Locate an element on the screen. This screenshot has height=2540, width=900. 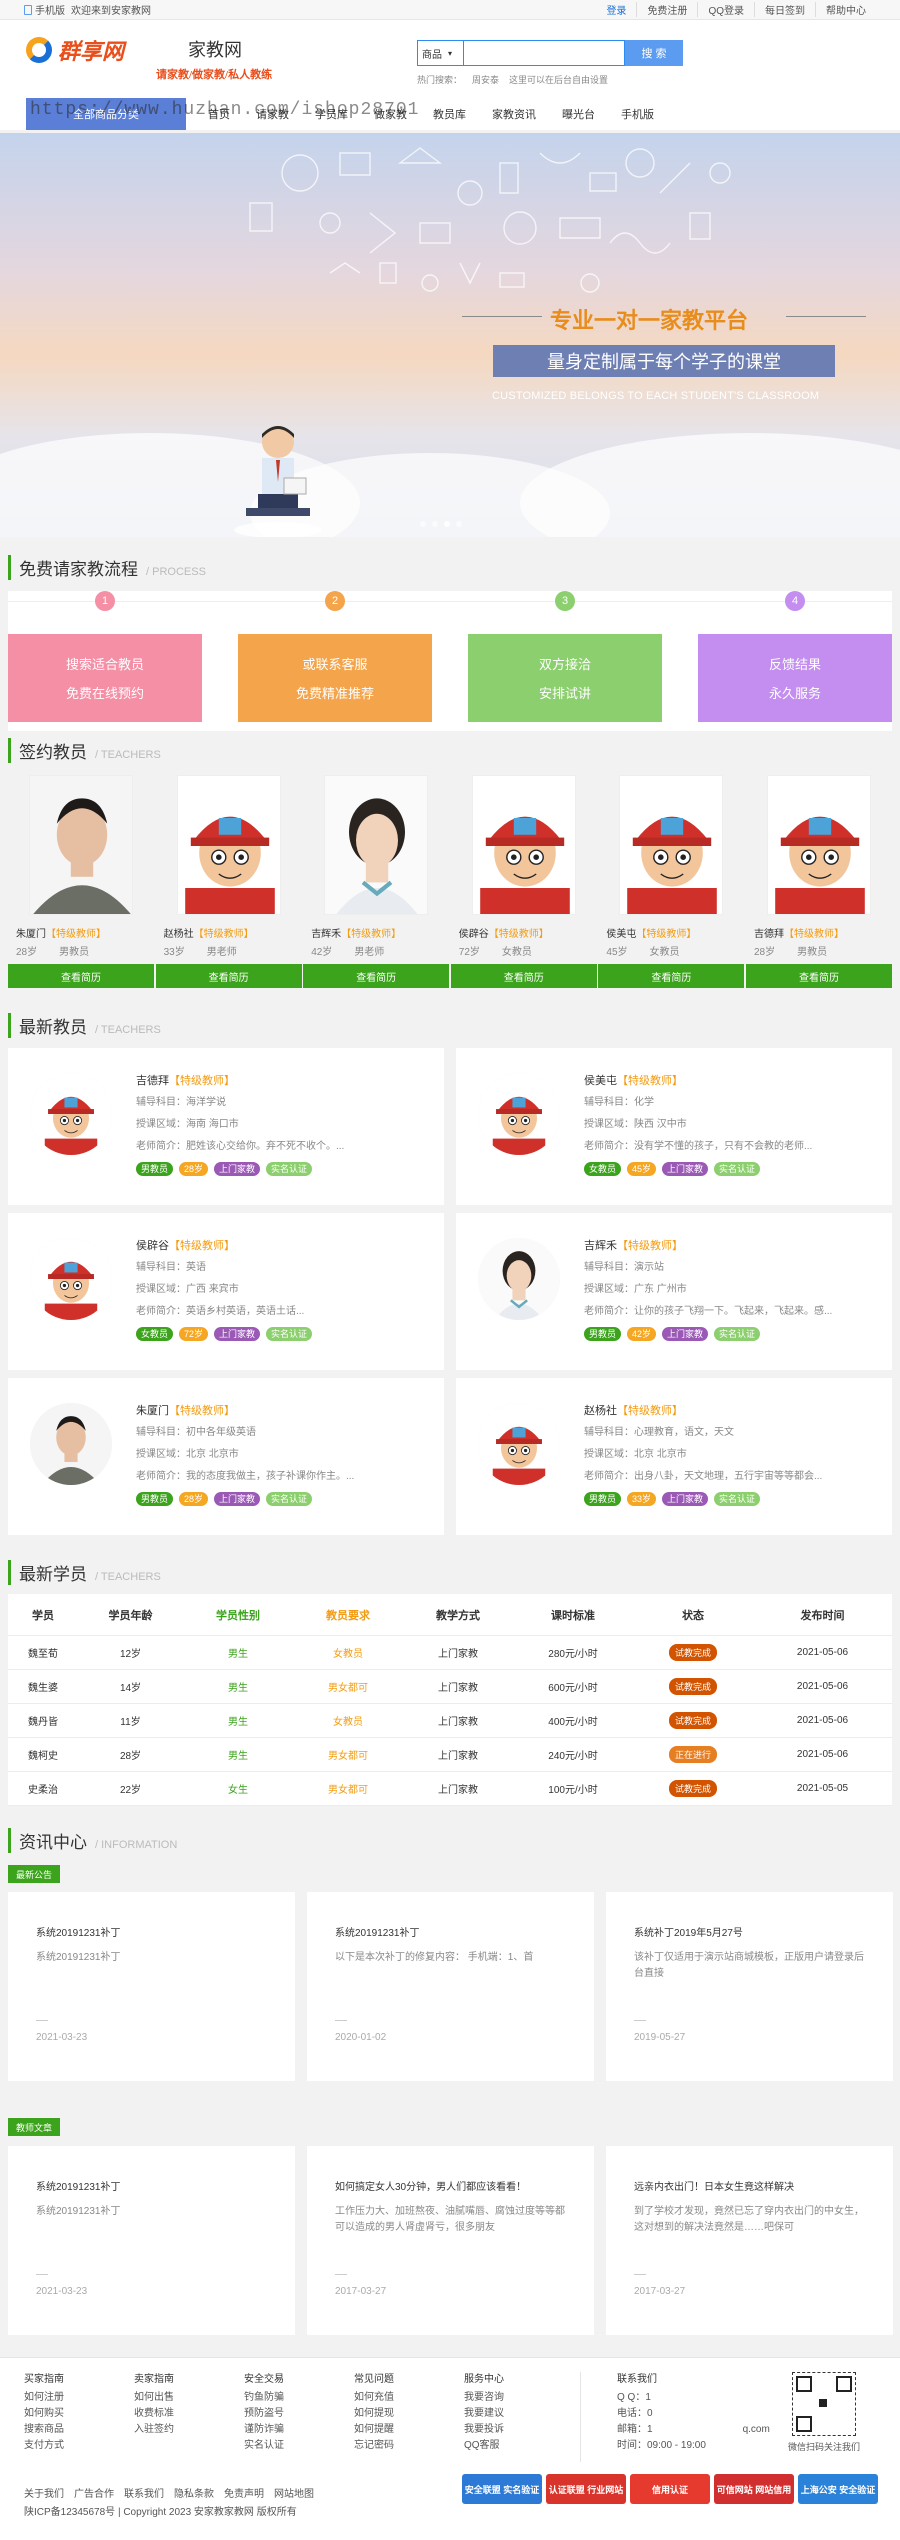
table-row: 魏丹皆 11岁 男生 女教员 上门家教 400元/小时 试教完成 2021-05-06 is located at coordinates (450, 1721).